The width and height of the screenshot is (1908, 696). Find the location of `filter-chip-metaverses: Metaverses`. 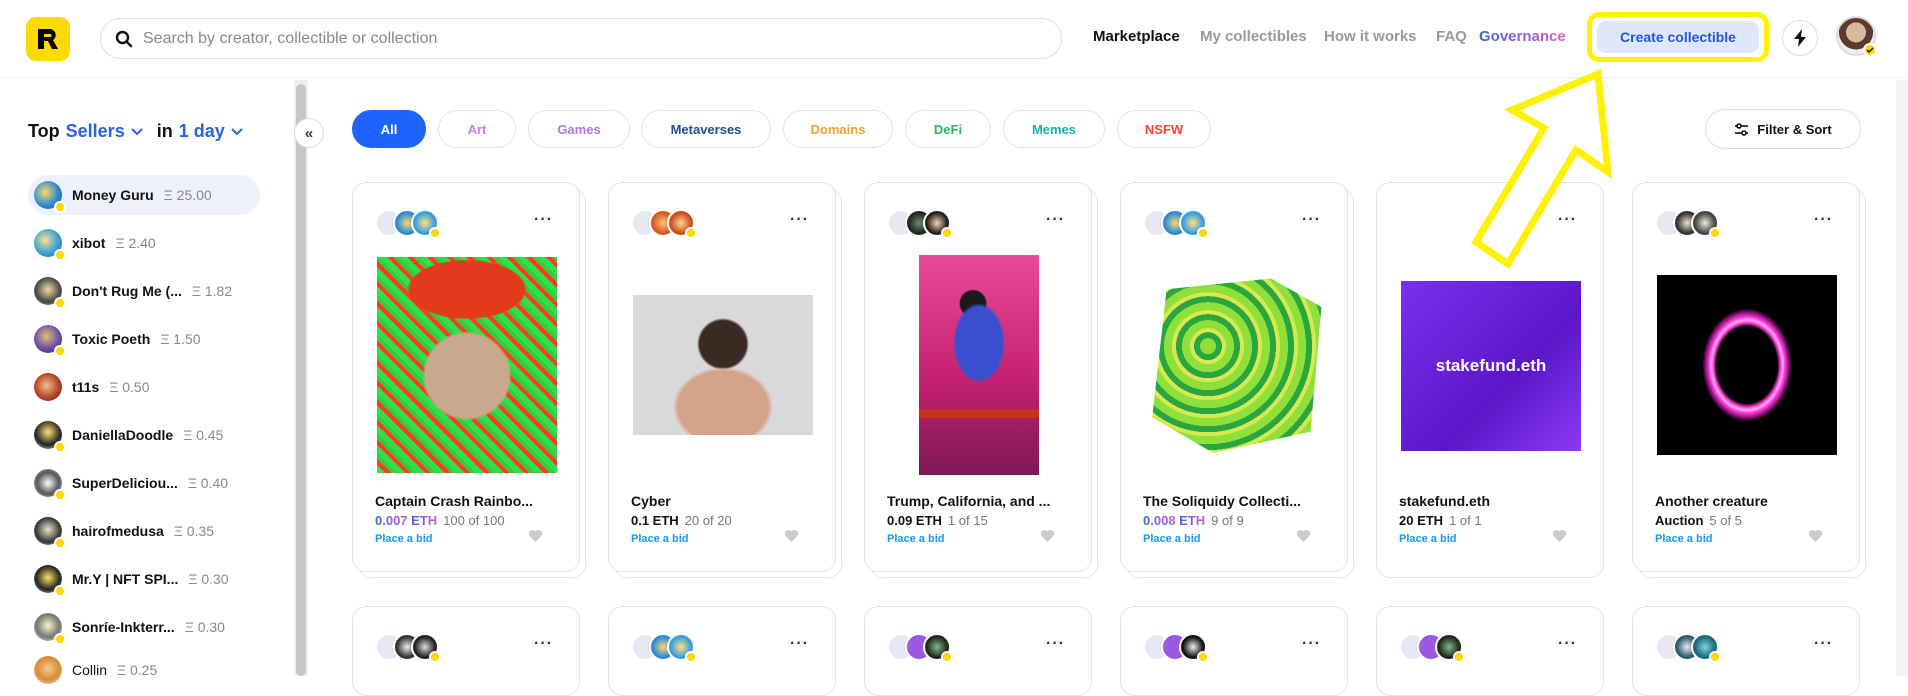

filter-chip-metaverses: Metaverses is located at coordinates (706, 129).